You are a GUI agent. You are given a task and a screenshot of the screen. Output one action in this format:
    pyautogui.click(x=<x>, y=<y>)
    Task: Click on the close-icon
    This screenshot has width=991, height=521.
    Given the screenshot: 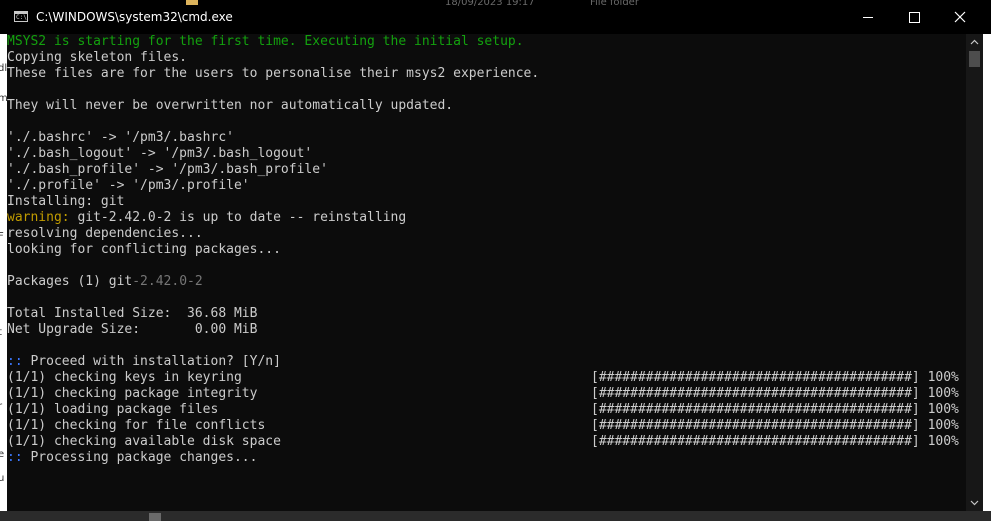 What is the action you would take?
    pyautogui.click(x=960, y=17)
    